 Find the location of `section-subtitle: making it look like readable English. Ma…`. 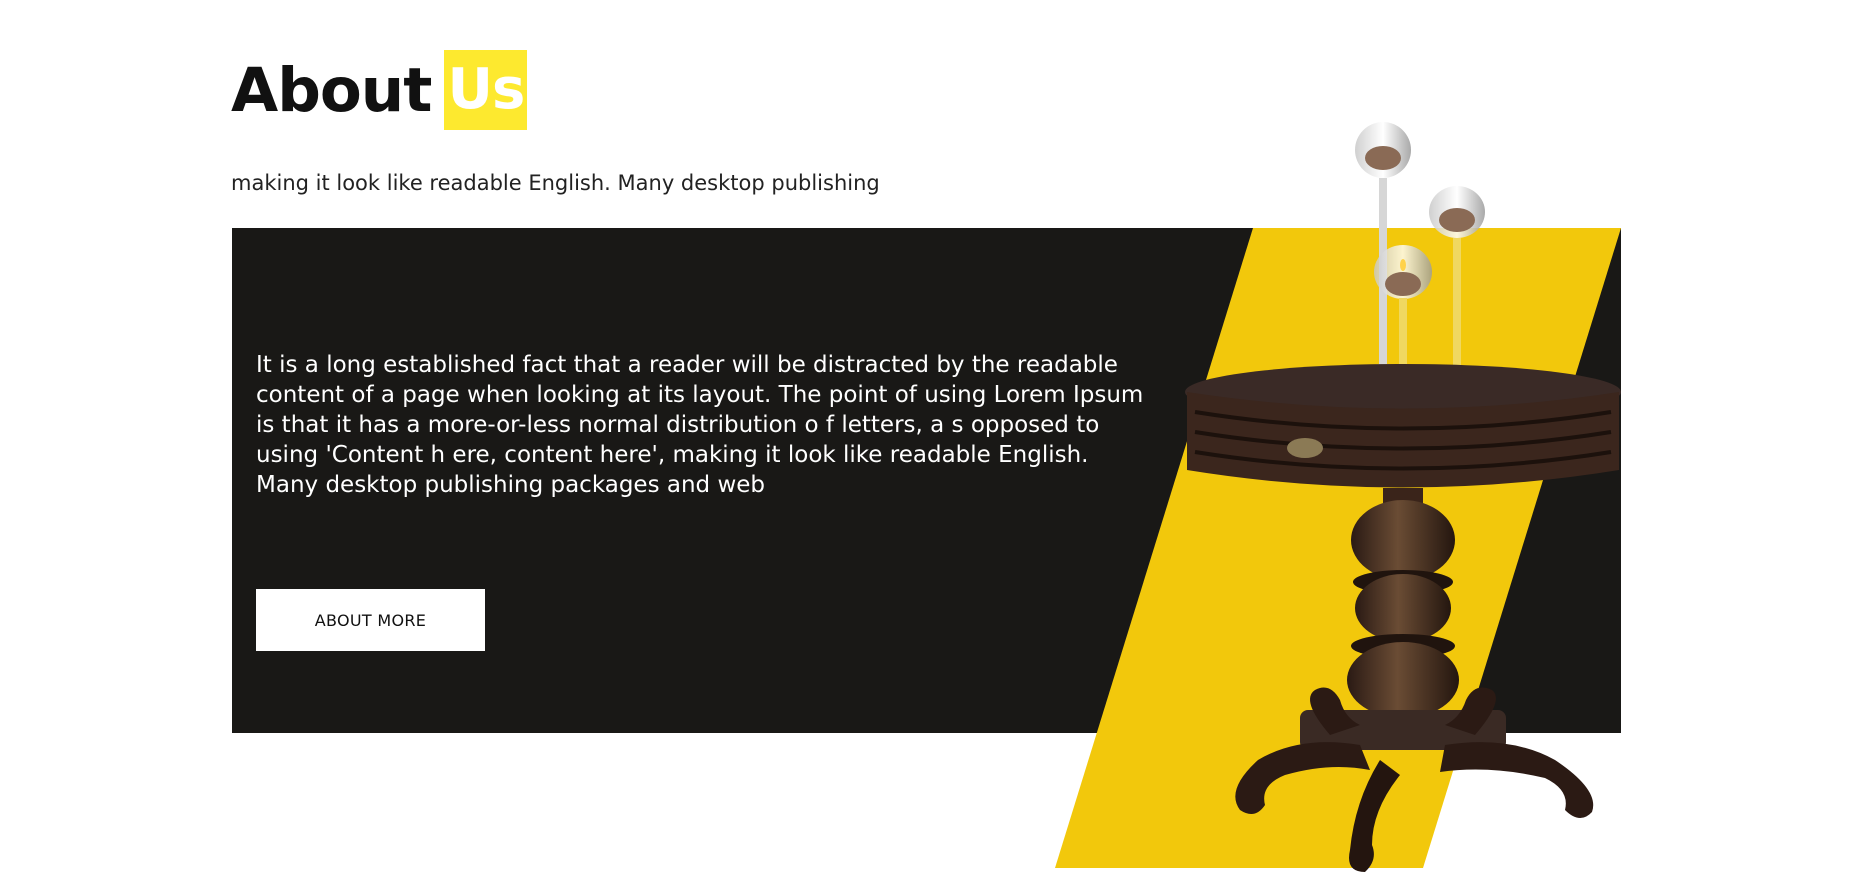

section-subtitle: making it look like readable English. Ma… is located at coordinates (555, 183).